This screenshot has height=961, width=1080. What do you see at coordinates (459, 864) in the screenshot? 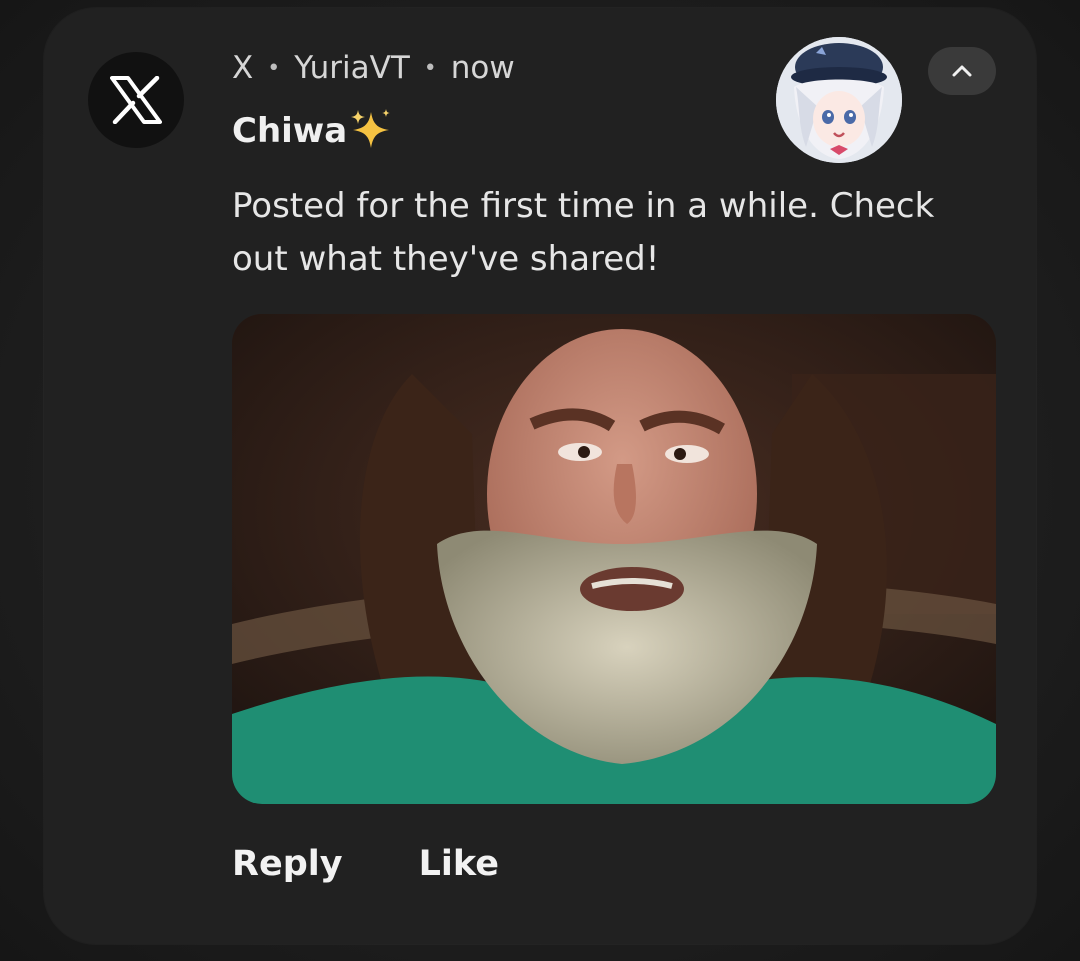
I see `like-button: Like` at bounding box center [459, 864].